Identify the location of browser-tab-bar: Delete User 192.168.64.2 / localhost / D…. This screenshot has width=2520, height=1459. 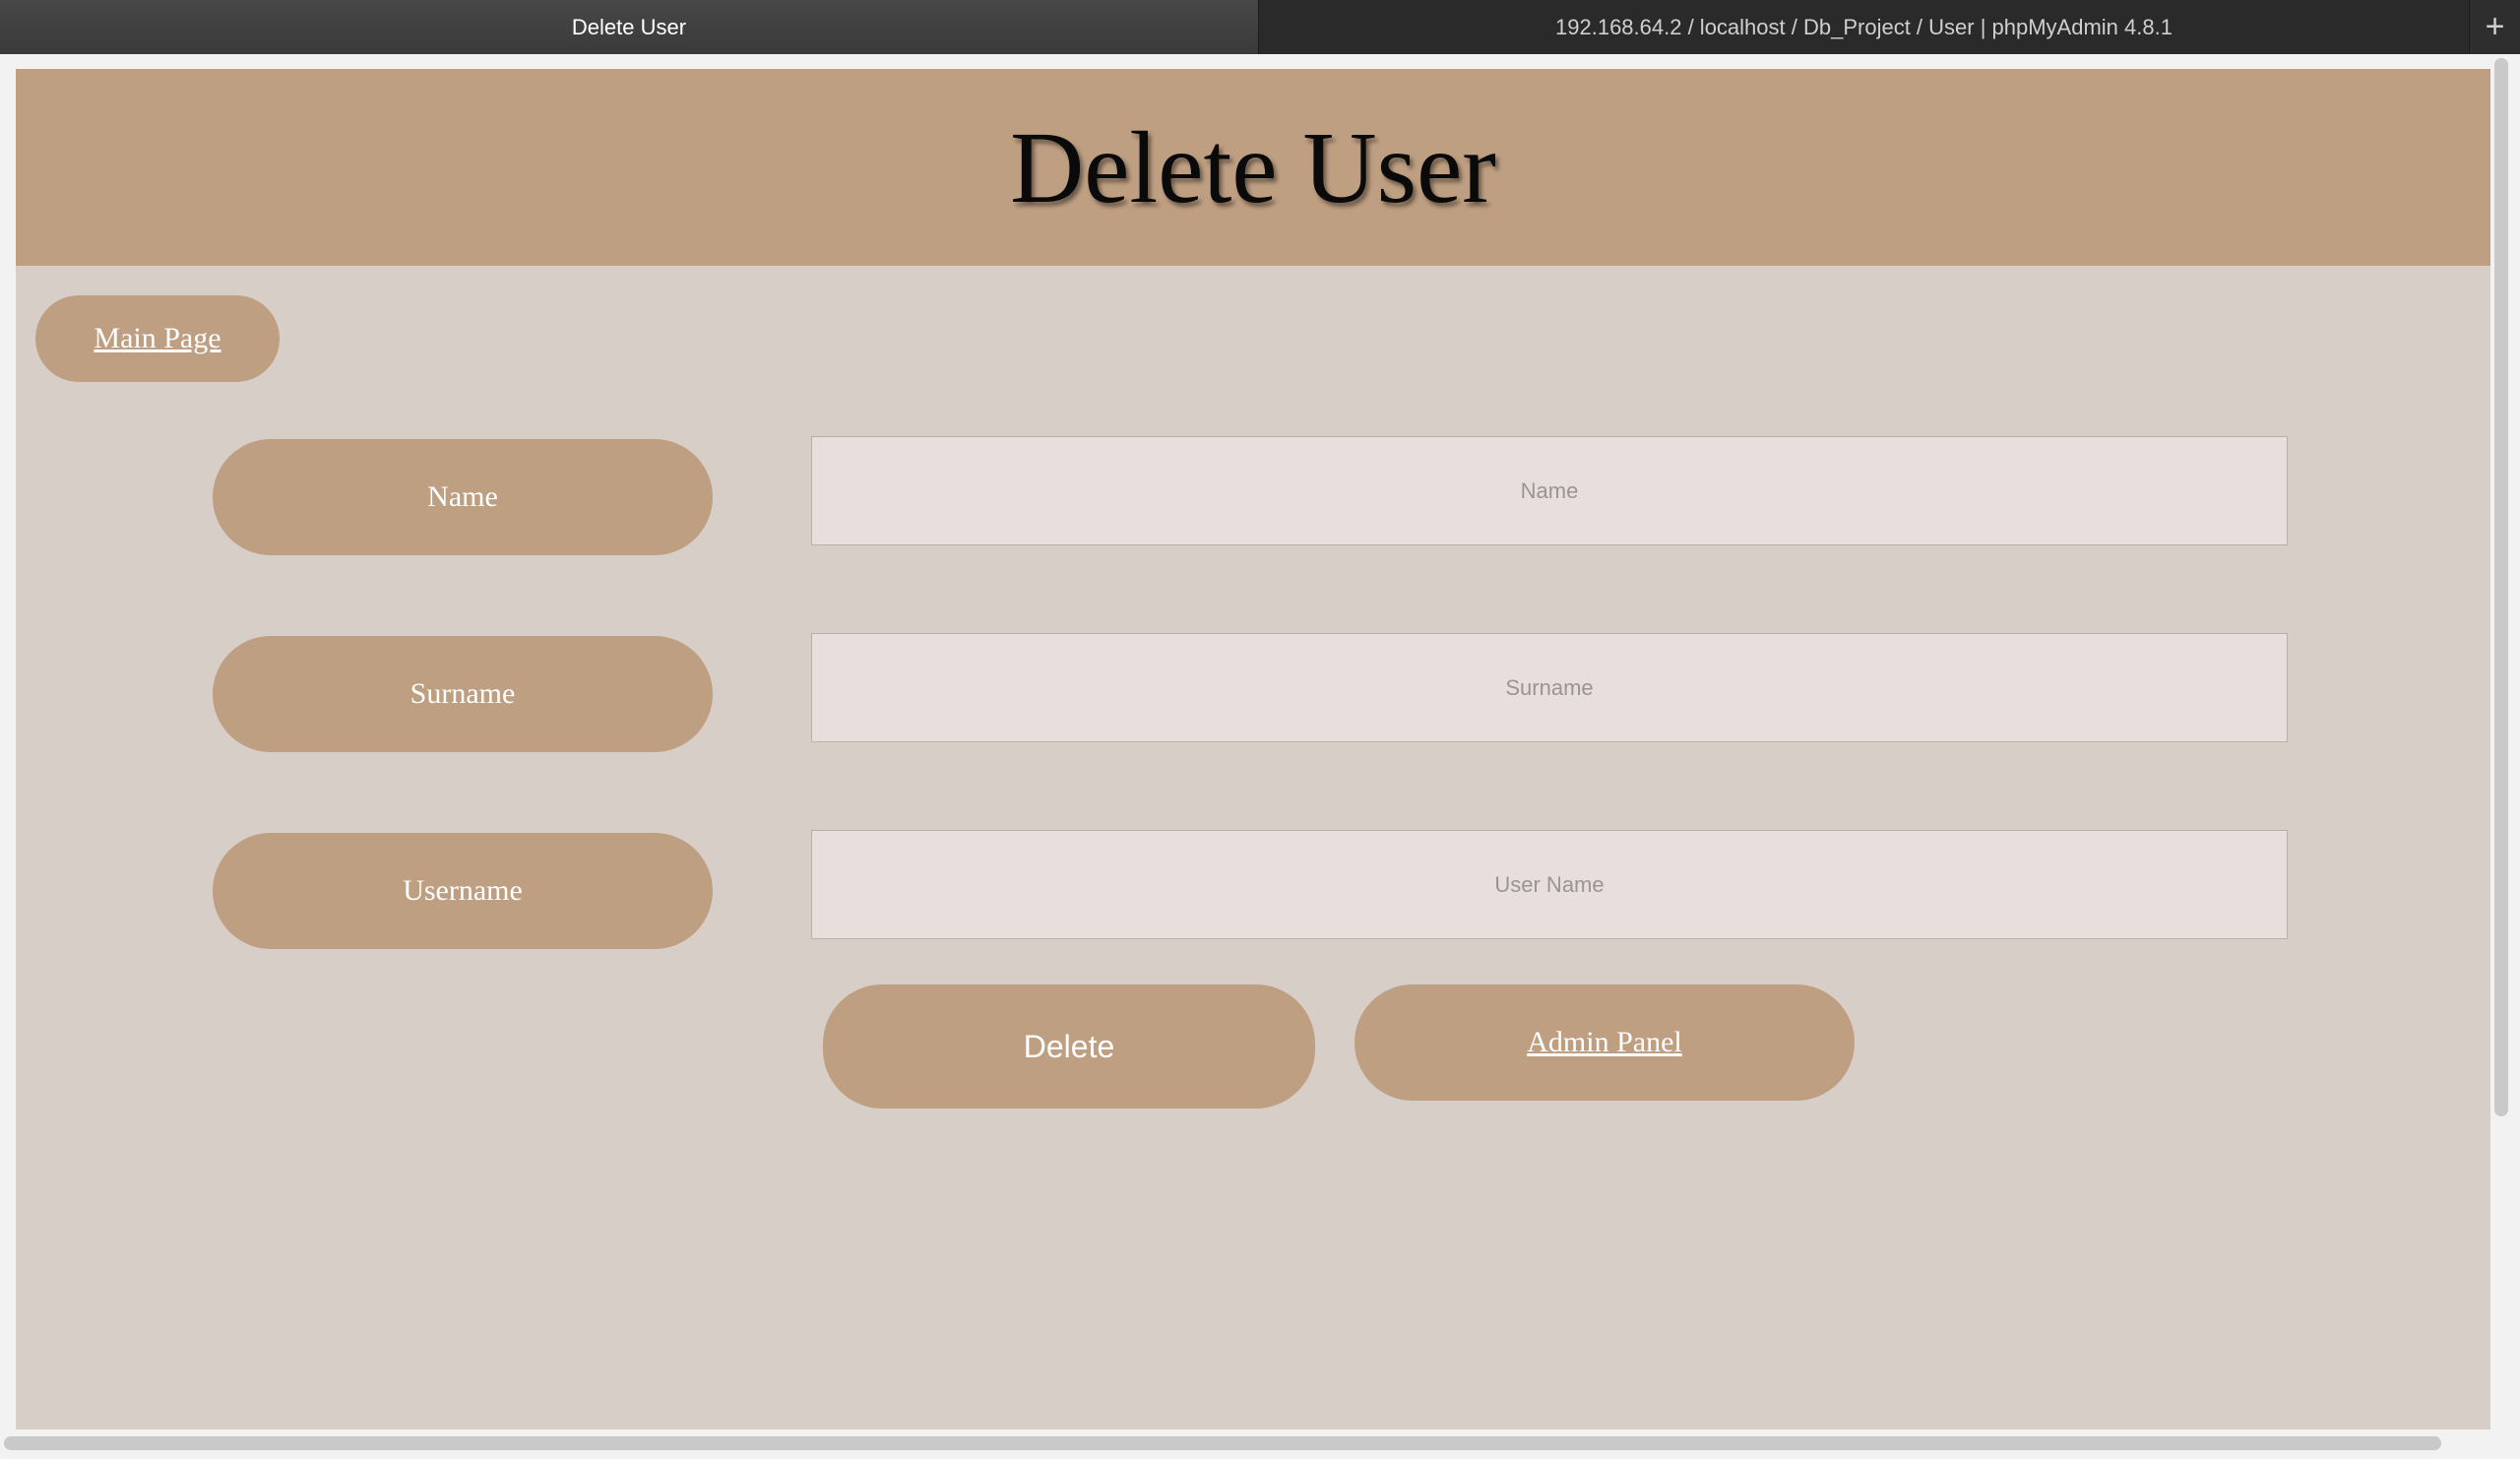
(1260, 27).